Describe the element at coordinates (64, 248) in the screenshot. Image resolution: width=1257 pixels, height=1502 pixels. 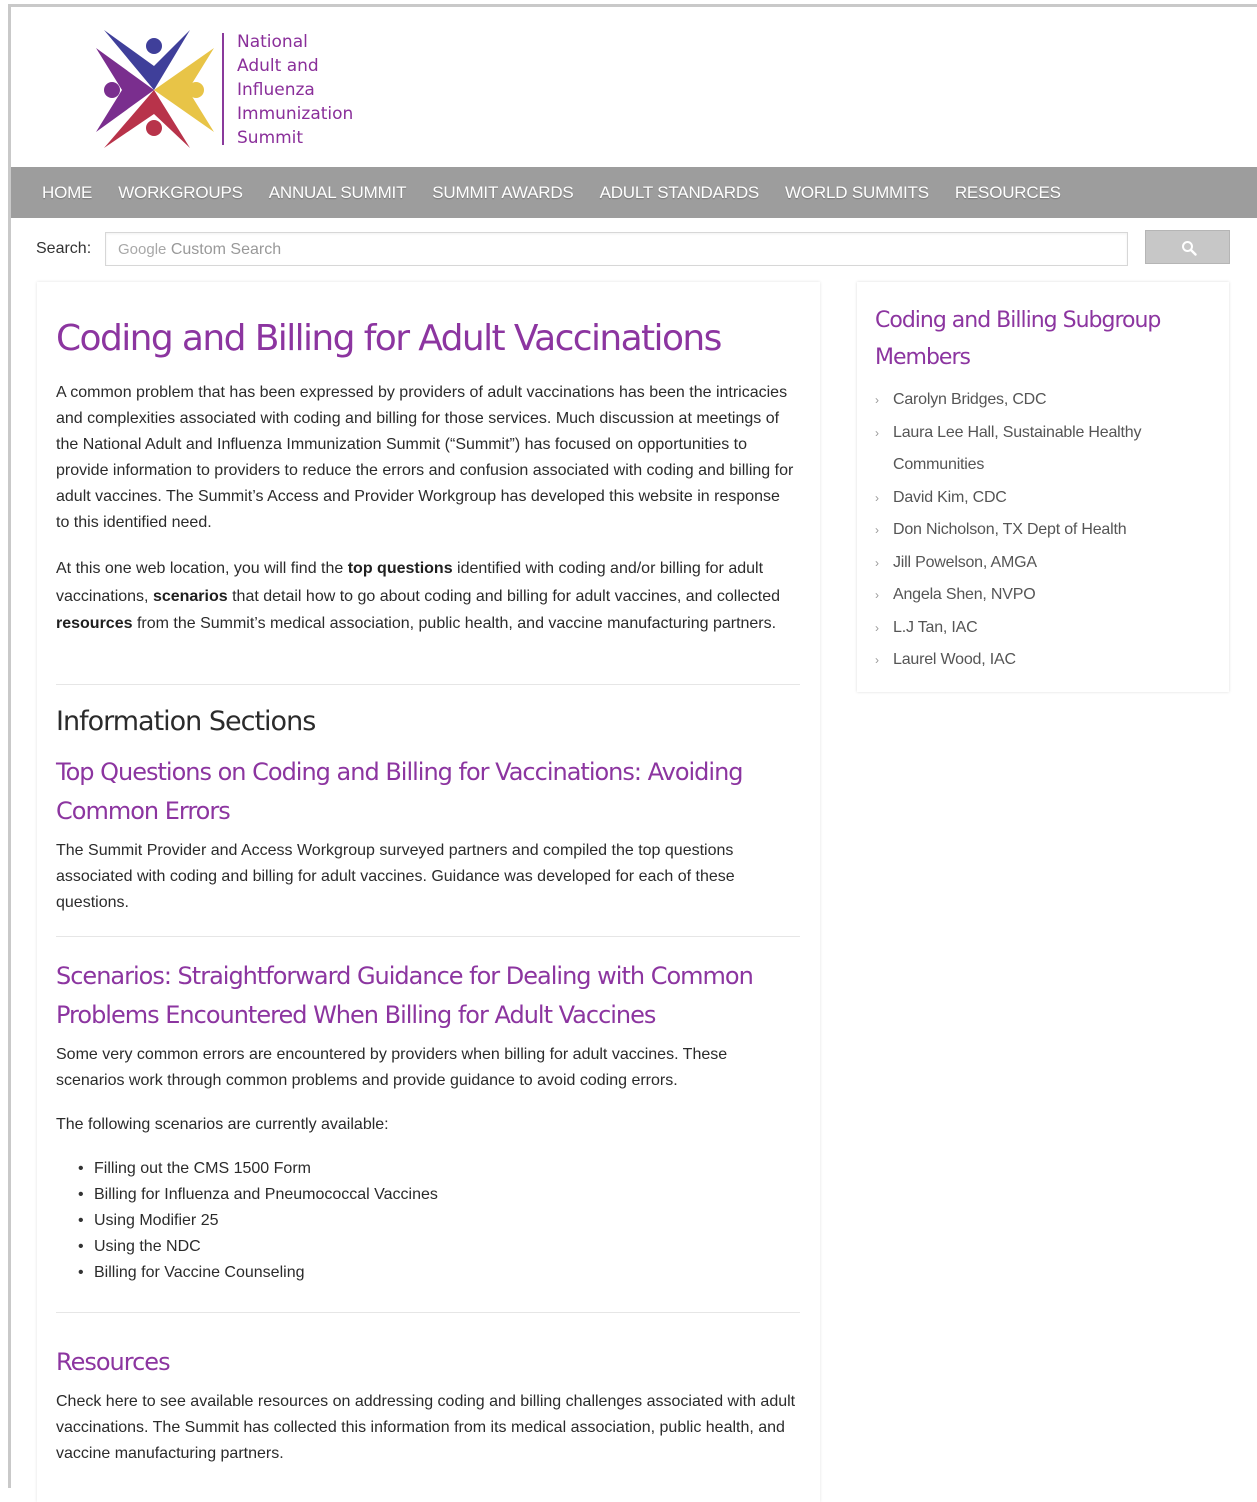
I see `search-label: Search:` at that location.